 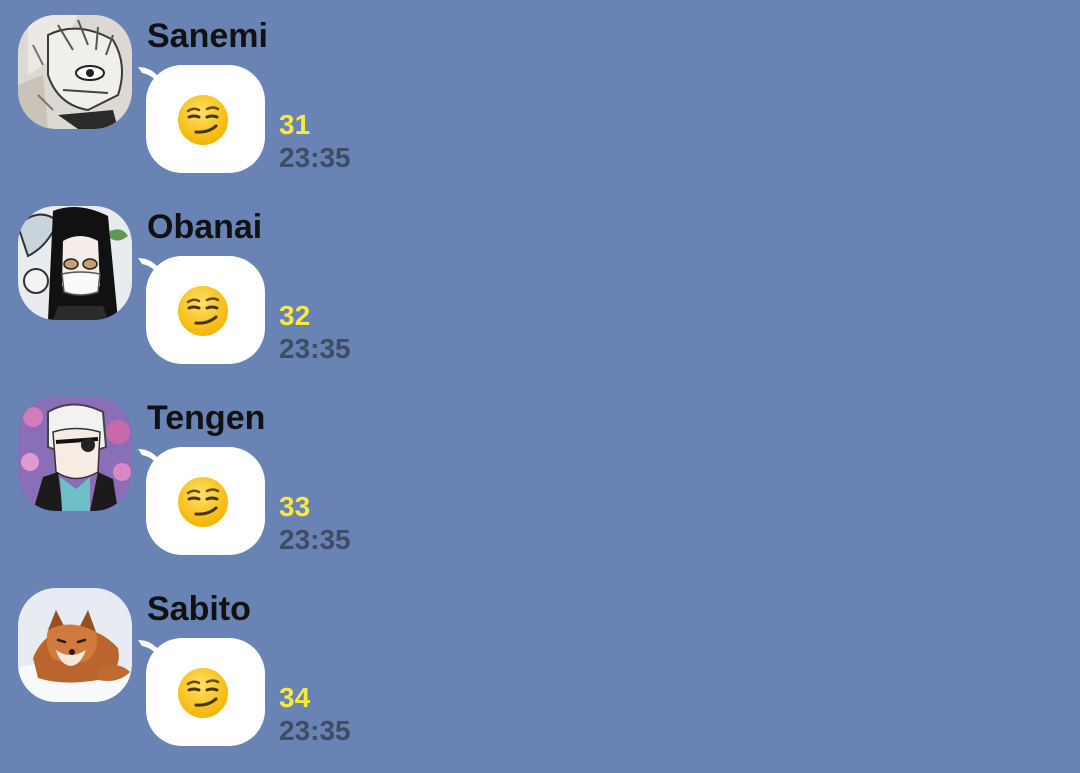 I want to click on sender-name: Sanemi, so click(x=207, y=36).